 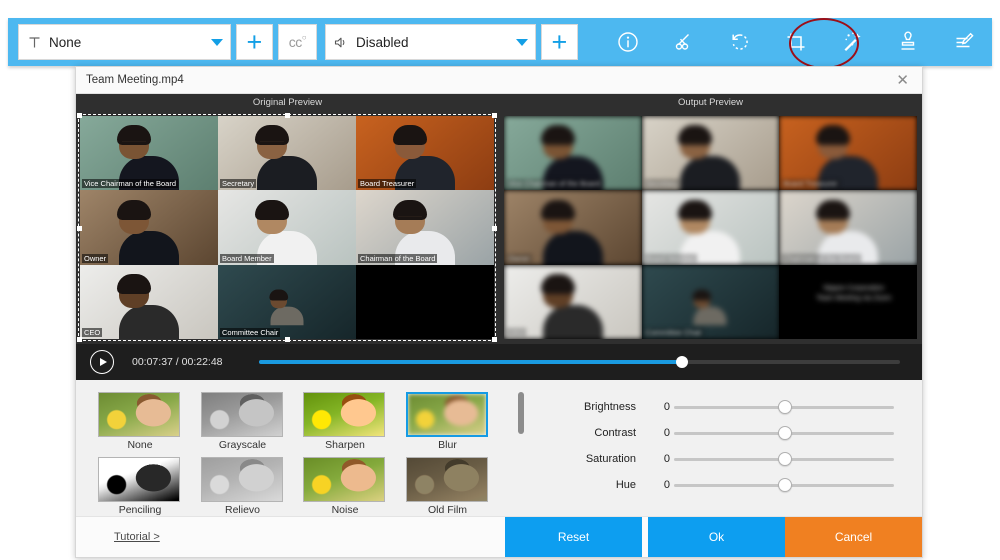 I want to click on speaker-icon, so click(x=341, y=42).